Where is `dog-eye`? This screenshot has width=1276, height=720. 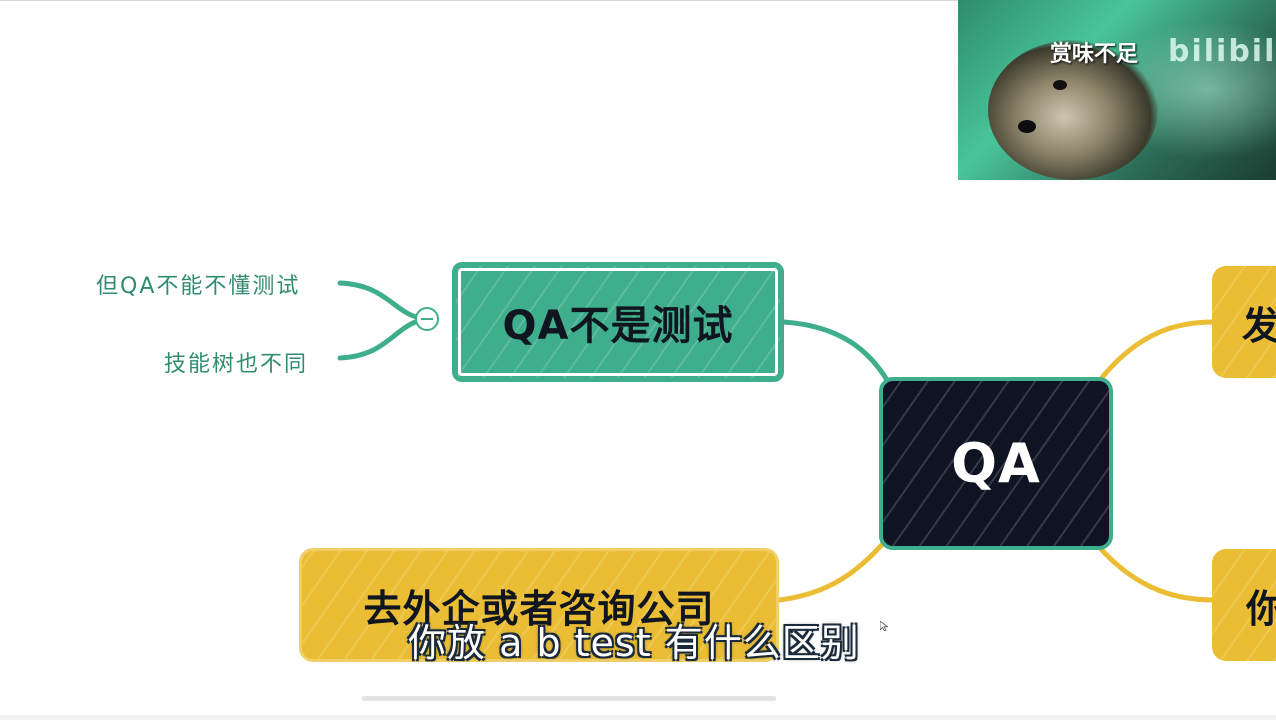
dog-eye is located at coordinates (1060, 85).